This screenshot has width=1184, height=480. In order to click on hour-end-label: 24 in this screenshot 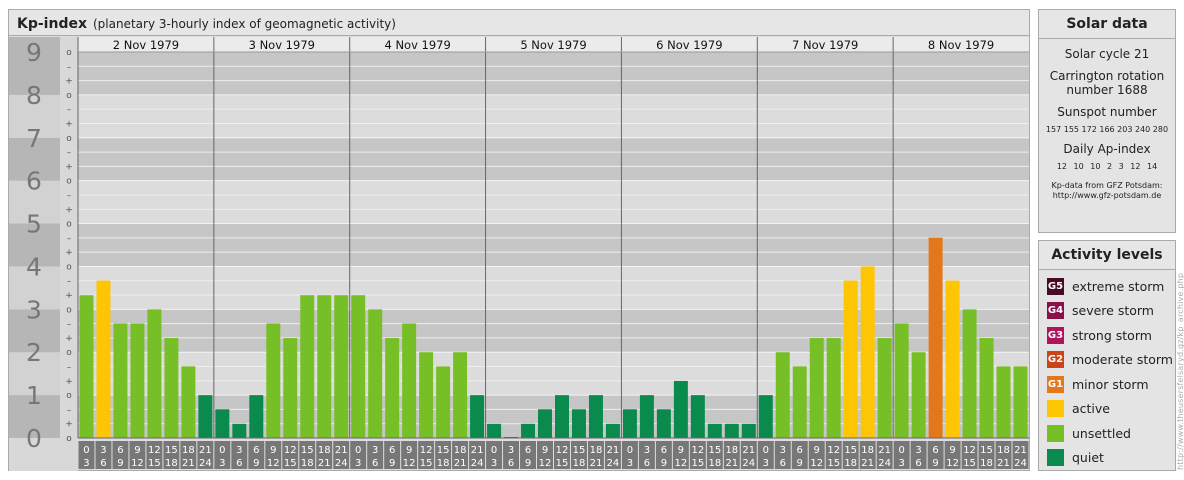, I will do `click(884, 463)`.